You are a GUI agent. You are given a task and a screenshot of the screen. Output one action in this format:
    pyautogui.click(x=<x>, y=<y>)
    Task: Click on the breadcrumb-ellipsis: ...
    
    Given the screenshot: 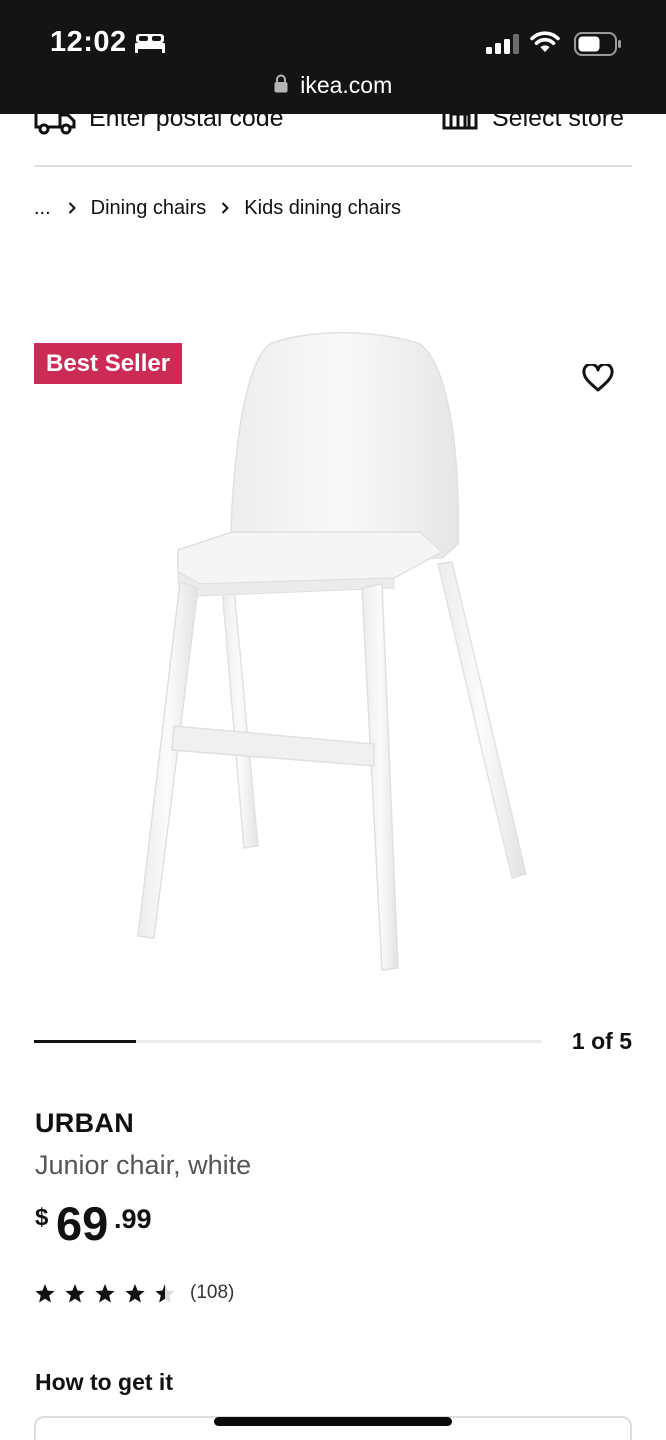 What is the action you would take?
    pyautogui.click(x=42, y=208)
    